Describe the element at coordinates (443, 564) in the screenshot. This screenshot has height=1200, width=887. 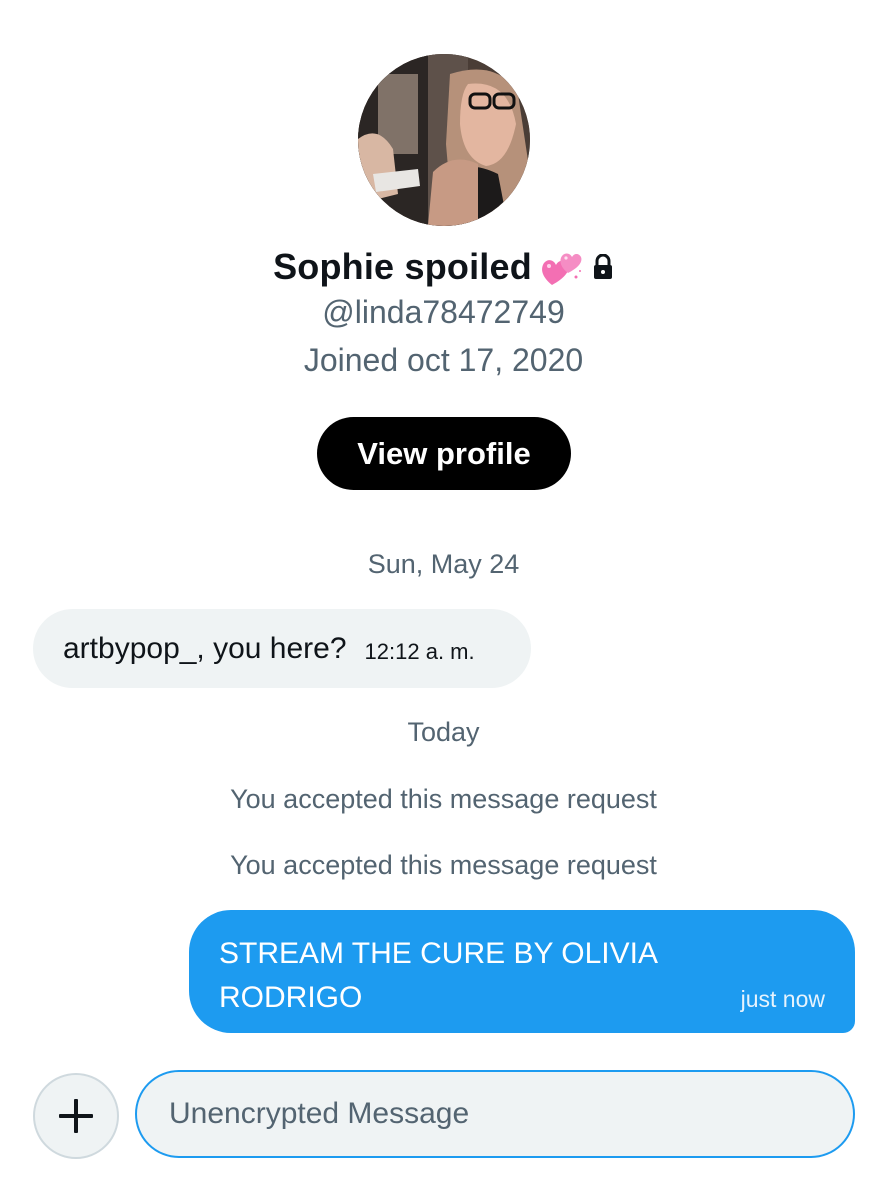
I see `date-separator: Sun, May 24` at that location.